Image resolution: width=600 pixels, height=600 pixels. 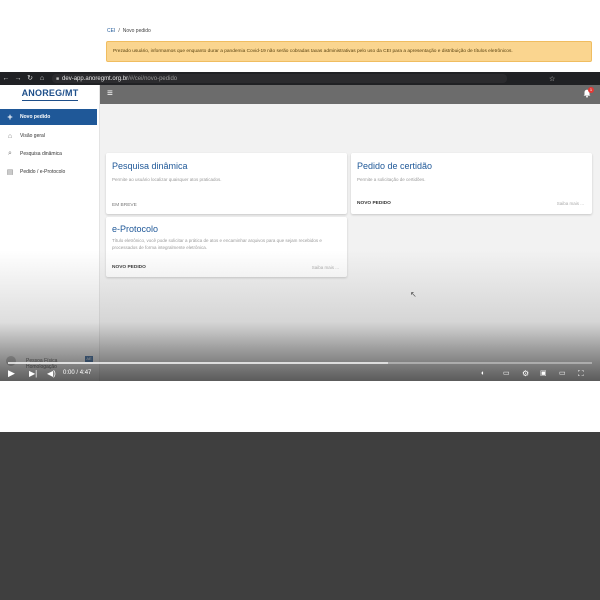 I want to click on card-description: Permite a solicitação de certidões., so click(x=391, y=179).